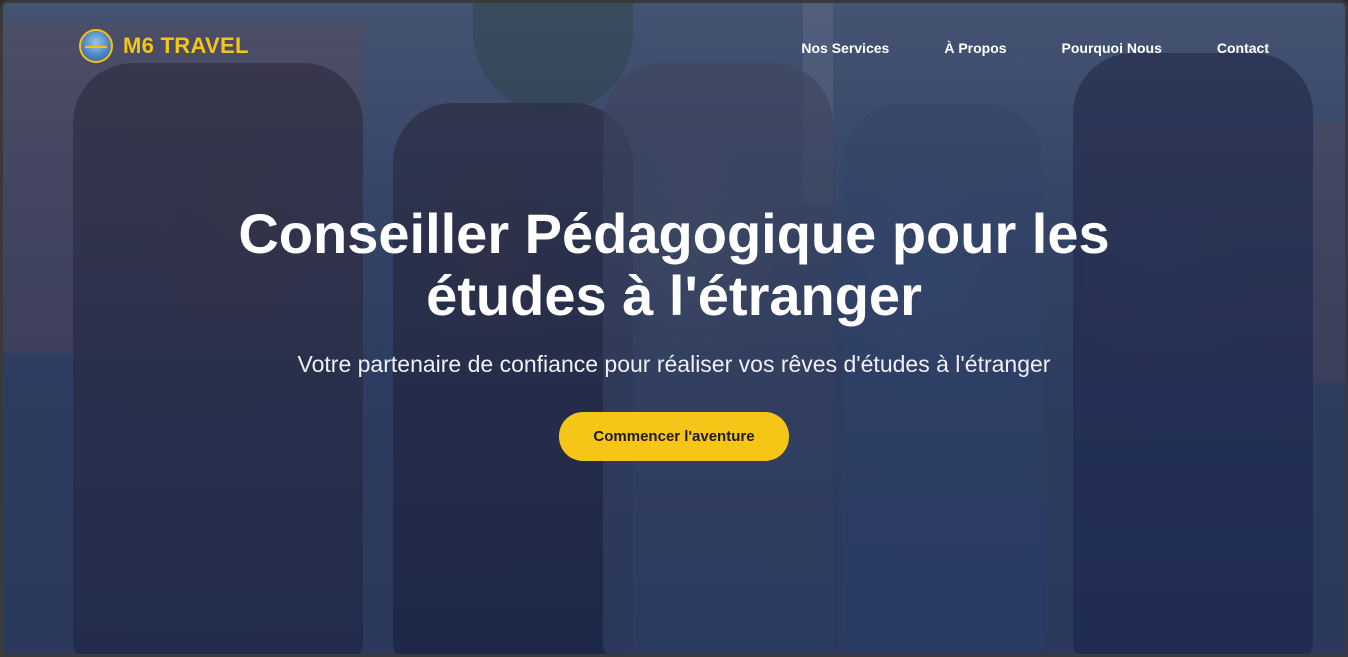 The width and height of the screenshot is (1348, 657). I want to click on nav-link-why-us: Pourquoi Nous, so click(1112, 48).